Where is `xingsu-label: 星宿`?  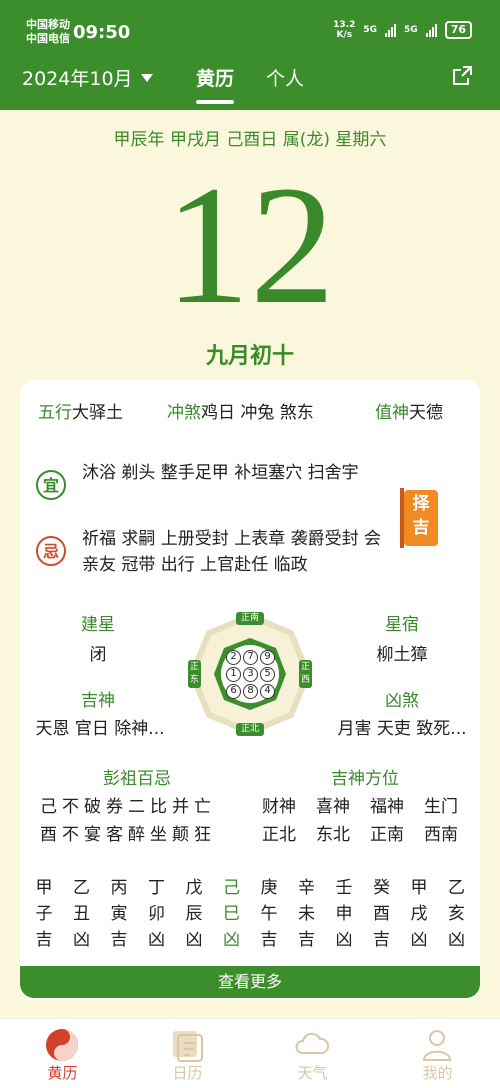 xingsu-label: 星宿 is located at coordinates (402, 625).